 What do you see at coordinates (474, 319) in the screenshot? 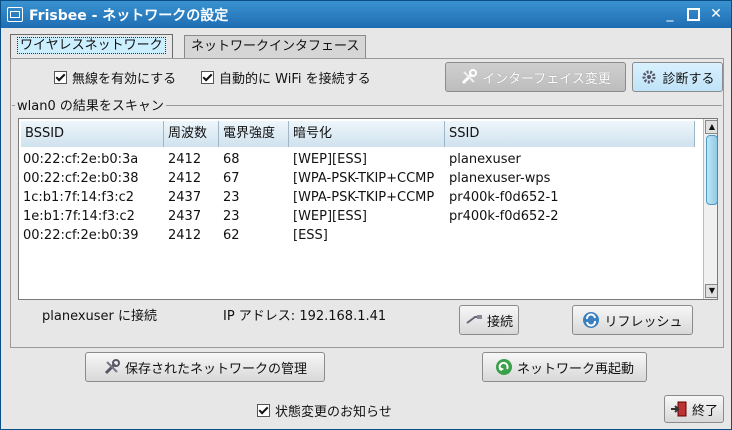
I see `connect-icon` at bounding box center [474, 319].